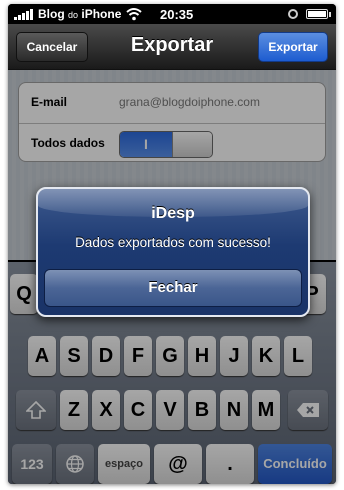 This screenshot has height=490, width=344. What do you see at coordinates (25, 14) in the screenshot?
I see `signal-icon` at bounding box center [25, 14].